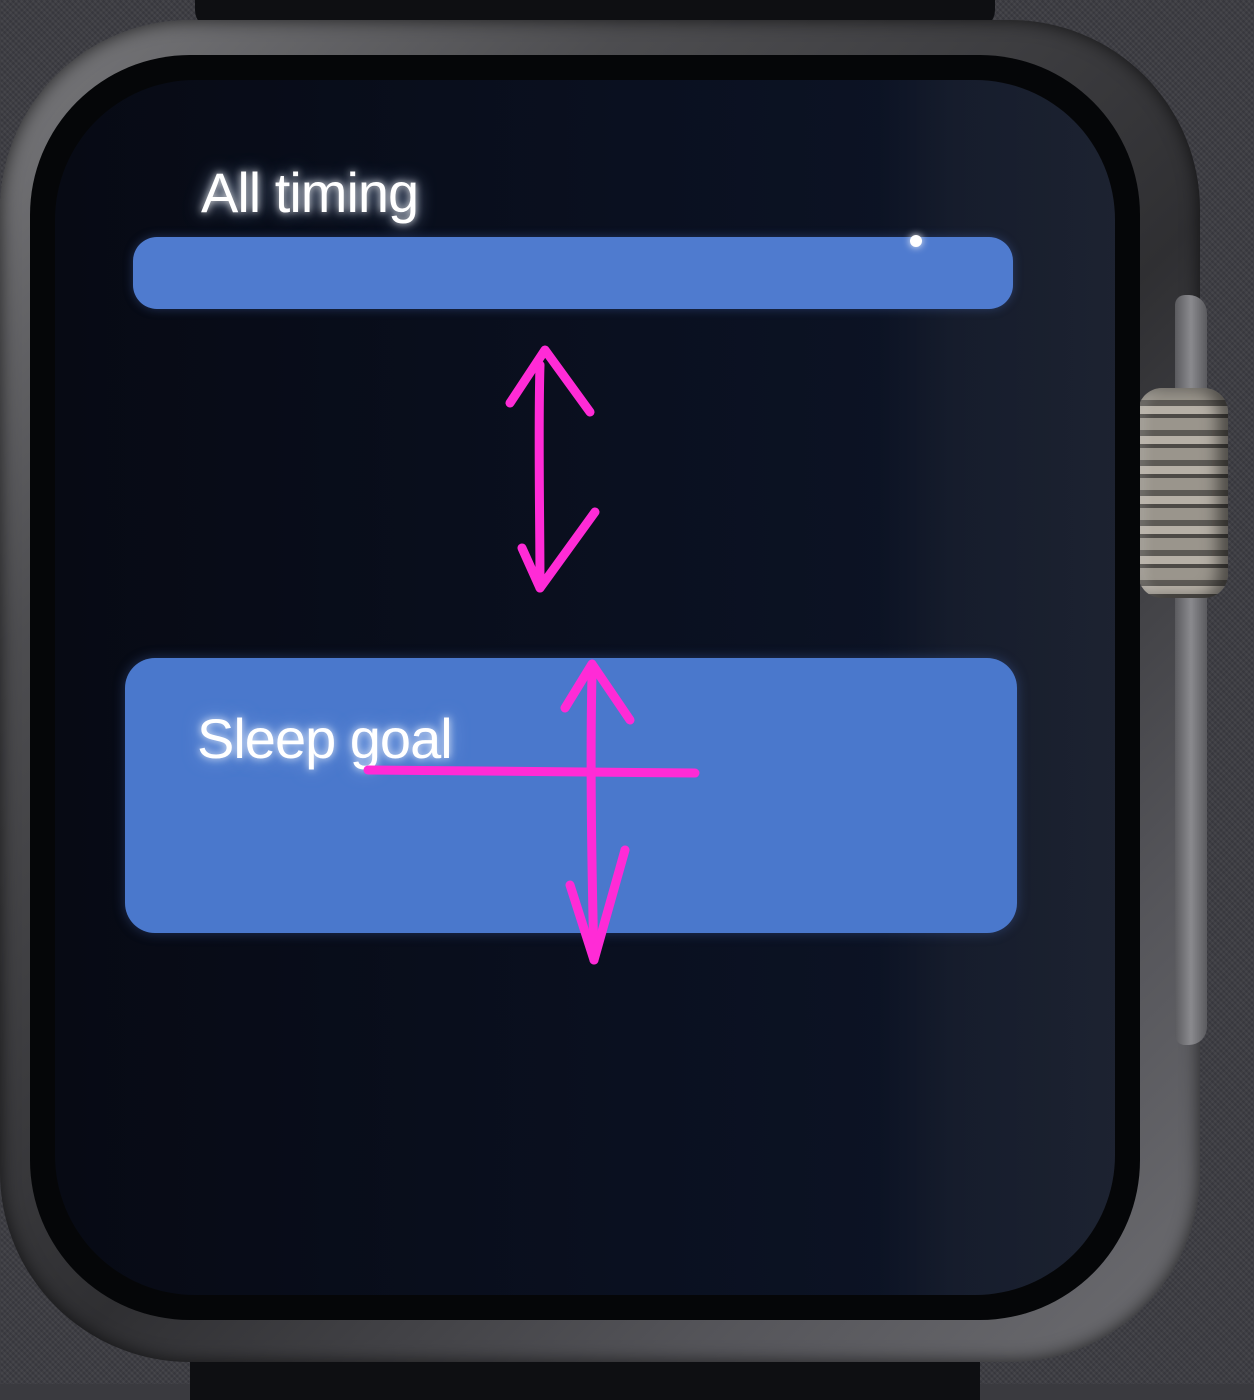  I want to click on list-item-sleep-goal: Sleep goal, so click(571, 795).